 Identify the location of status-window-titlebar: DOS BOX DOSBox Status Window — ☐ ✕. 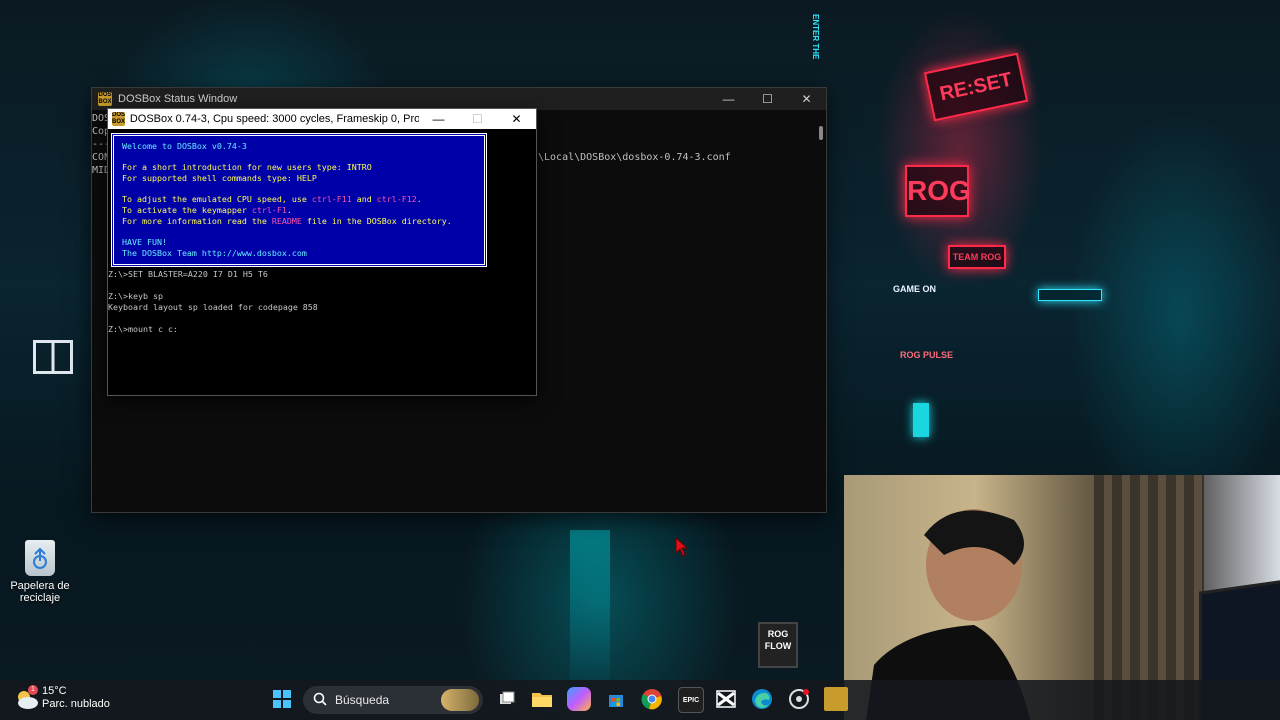
(459, 99).